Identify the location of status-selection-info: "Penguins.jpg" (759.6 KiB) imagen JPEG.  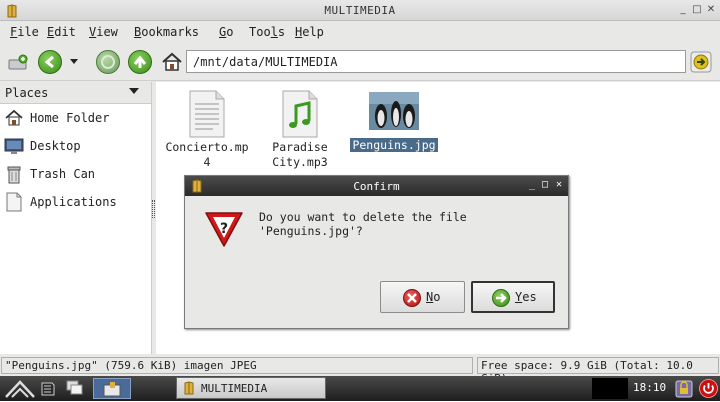
(237, 365).